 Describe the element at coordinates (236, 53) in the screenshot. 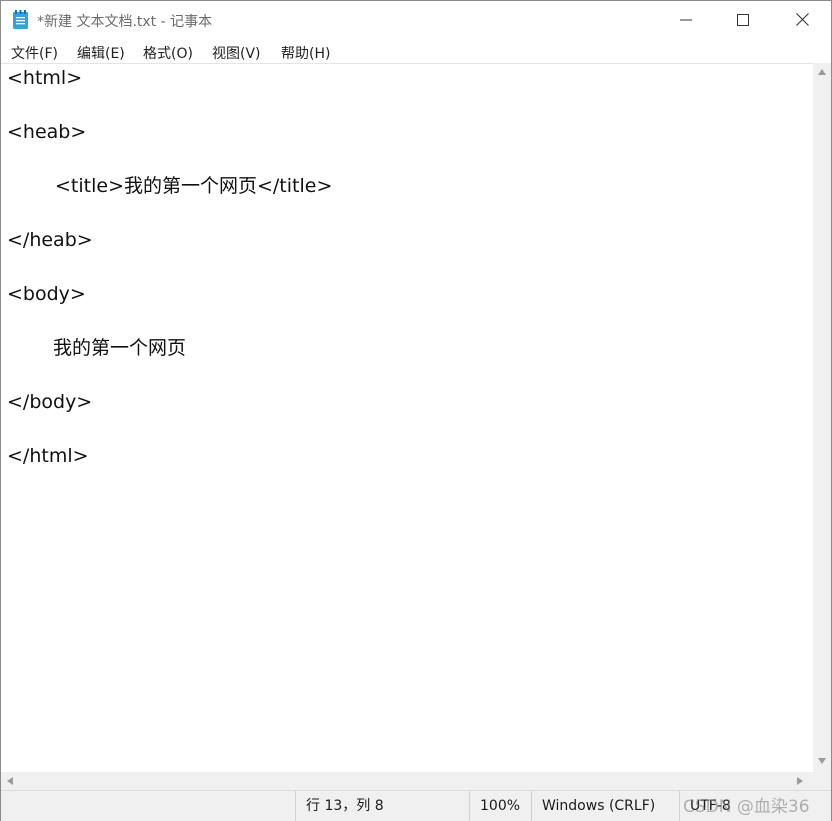

I see `menu-view: 视图(V)` at that location.